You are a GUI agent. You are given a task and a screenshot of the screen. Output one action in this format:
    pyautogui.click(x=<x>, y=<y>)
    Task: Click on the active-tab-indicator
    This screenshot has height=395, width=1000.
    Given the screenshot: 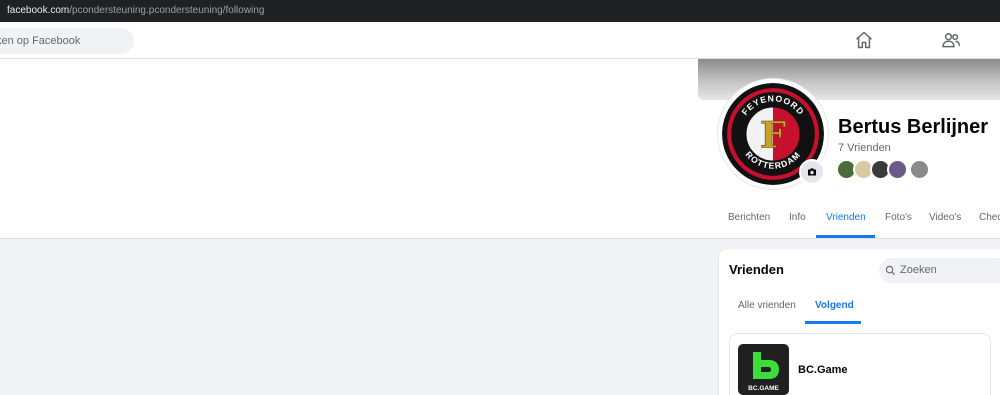 What is the action you would take?
    pyautogui.click(x=845, y=236)
    